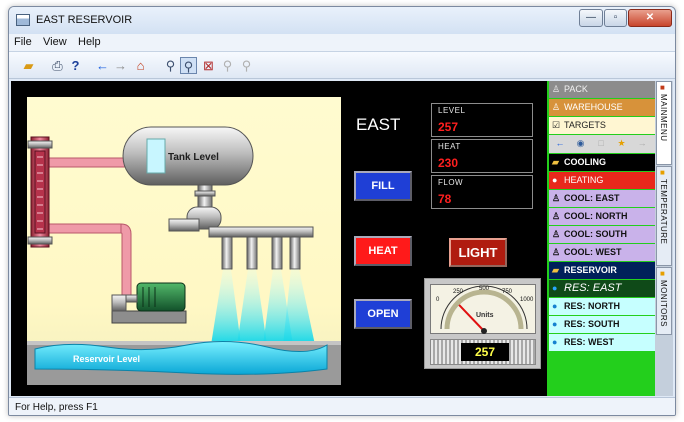 The width and height of the screenshot is (684, 422). Describe the element at coordinates (596, 216) in the screenshot. I see `nav-cool-north-label: COOL: NORTH` at that location.